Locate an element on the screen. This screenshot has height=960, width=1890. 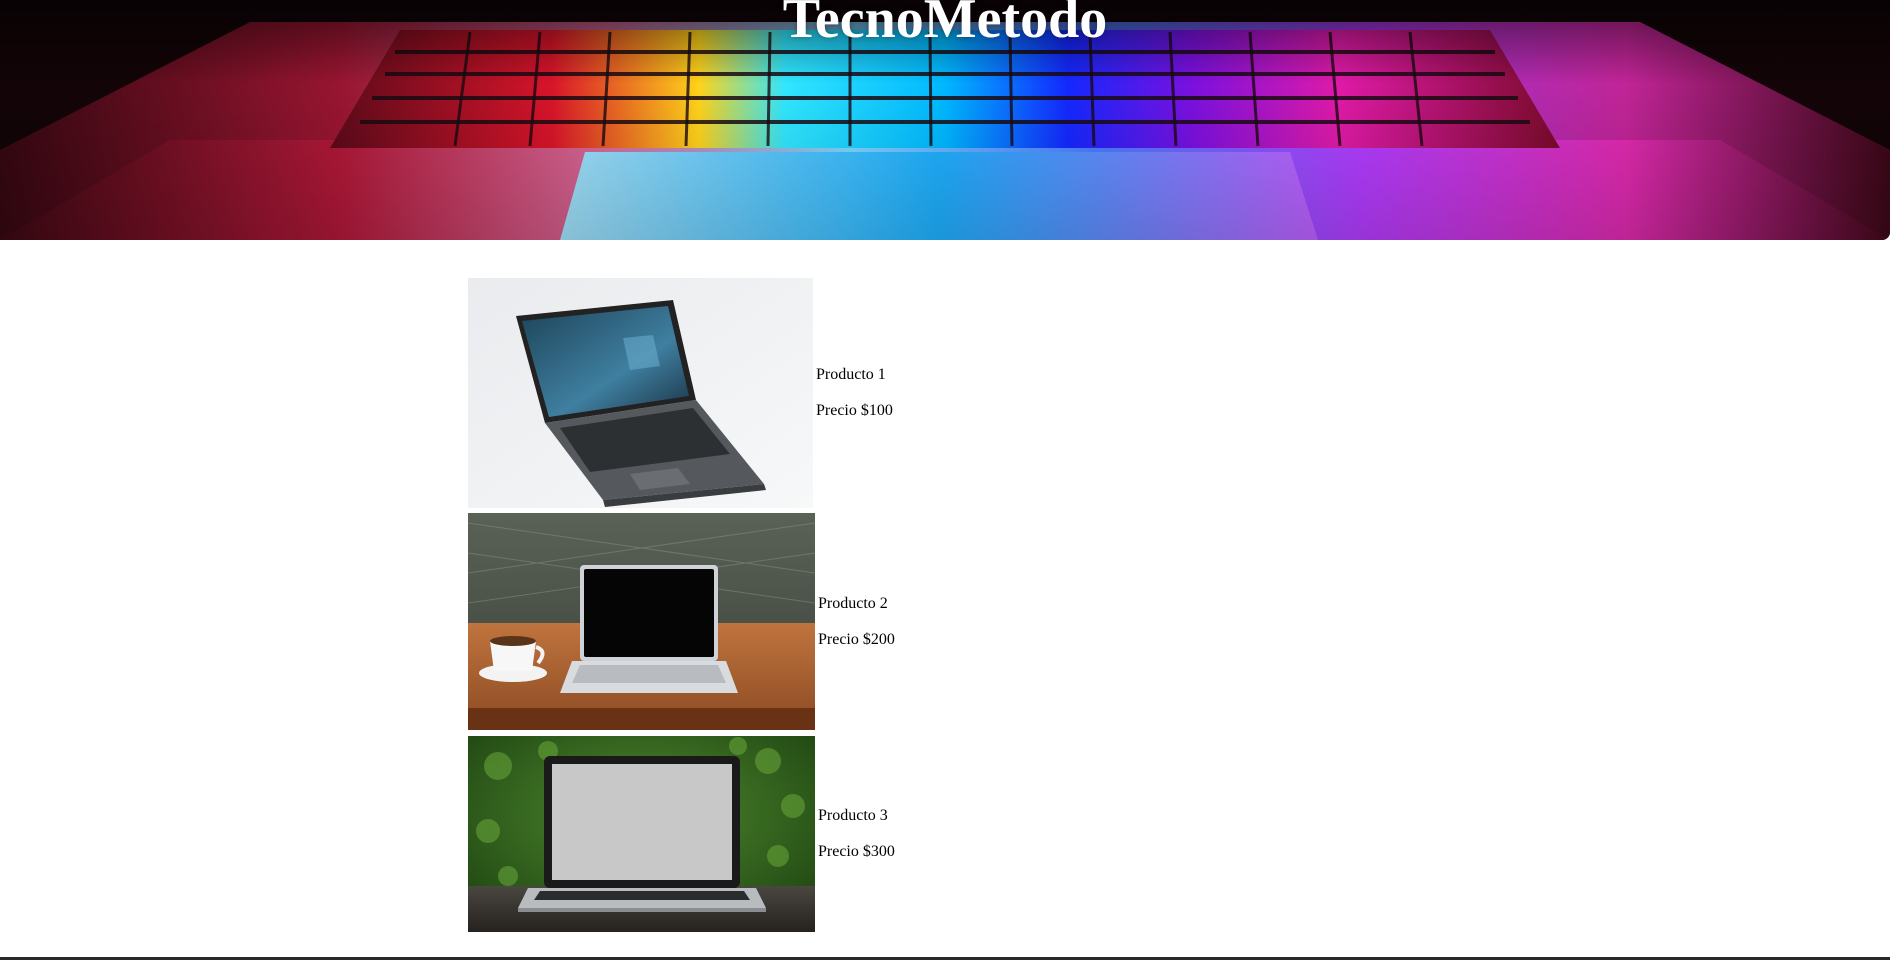
product-item: Producto 3 Precio $300 is located at coordinates (681, 834).